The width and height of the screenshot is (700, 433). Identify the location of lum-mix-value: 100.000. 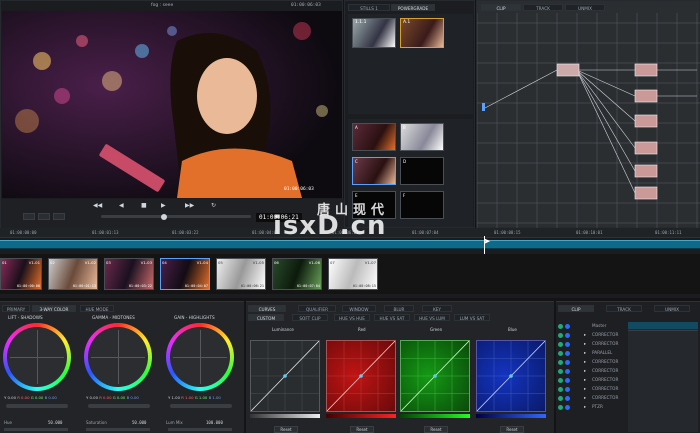
(214, 422).